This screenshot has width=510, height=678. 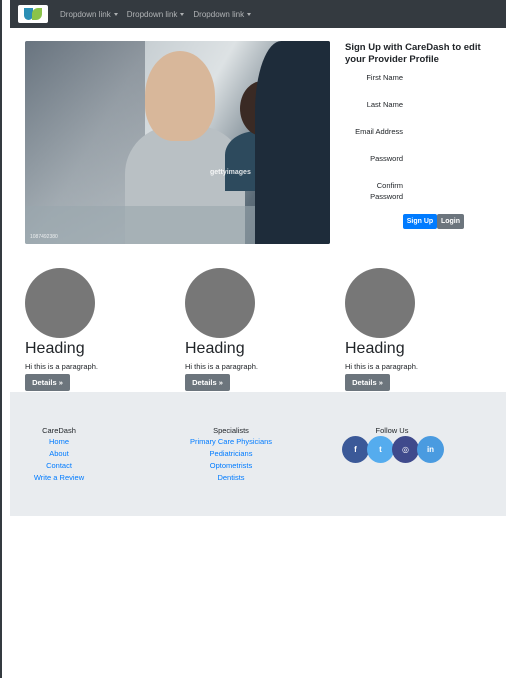 I want to click on first-name-label: First Name, so click(x=384, y=77).